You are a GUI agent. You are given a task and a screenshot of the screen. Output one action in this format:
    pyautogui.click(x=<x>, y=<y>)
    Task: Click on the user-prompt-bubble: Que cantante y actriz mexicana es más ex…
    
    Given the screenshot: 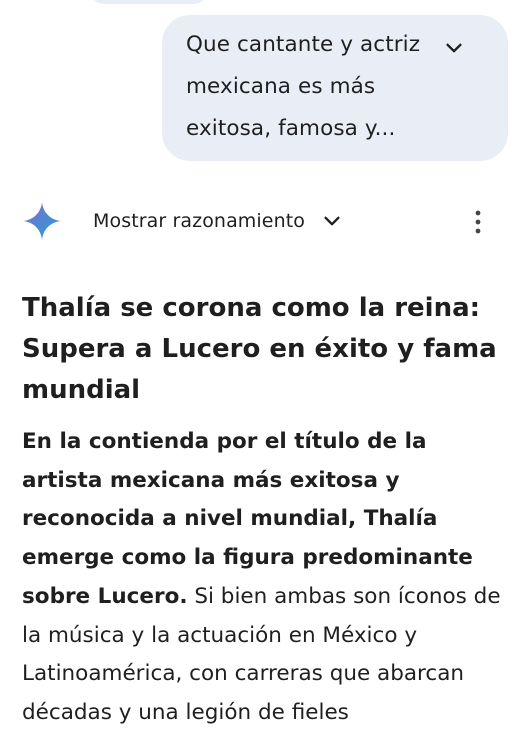 What is the action you would take?
    pyautogui.click(x=335, y=88)
    